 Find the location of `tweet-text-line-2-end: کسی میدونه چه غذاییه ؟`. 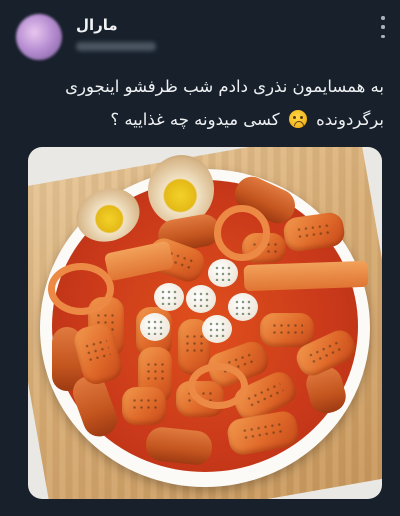

tweet-text-line-2-end: کسی میدونه چه غذاییه ؟ is located at coordinates (195, 119).